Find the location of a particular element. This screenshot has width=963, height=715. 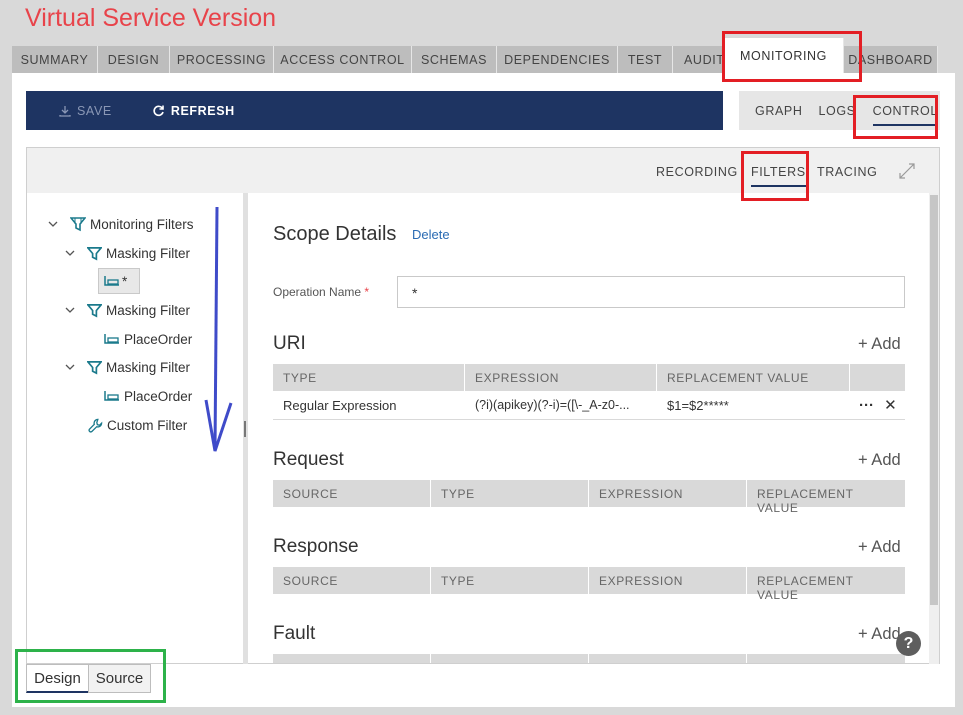

request-section-title: Request is located at coordinates (308, 459).